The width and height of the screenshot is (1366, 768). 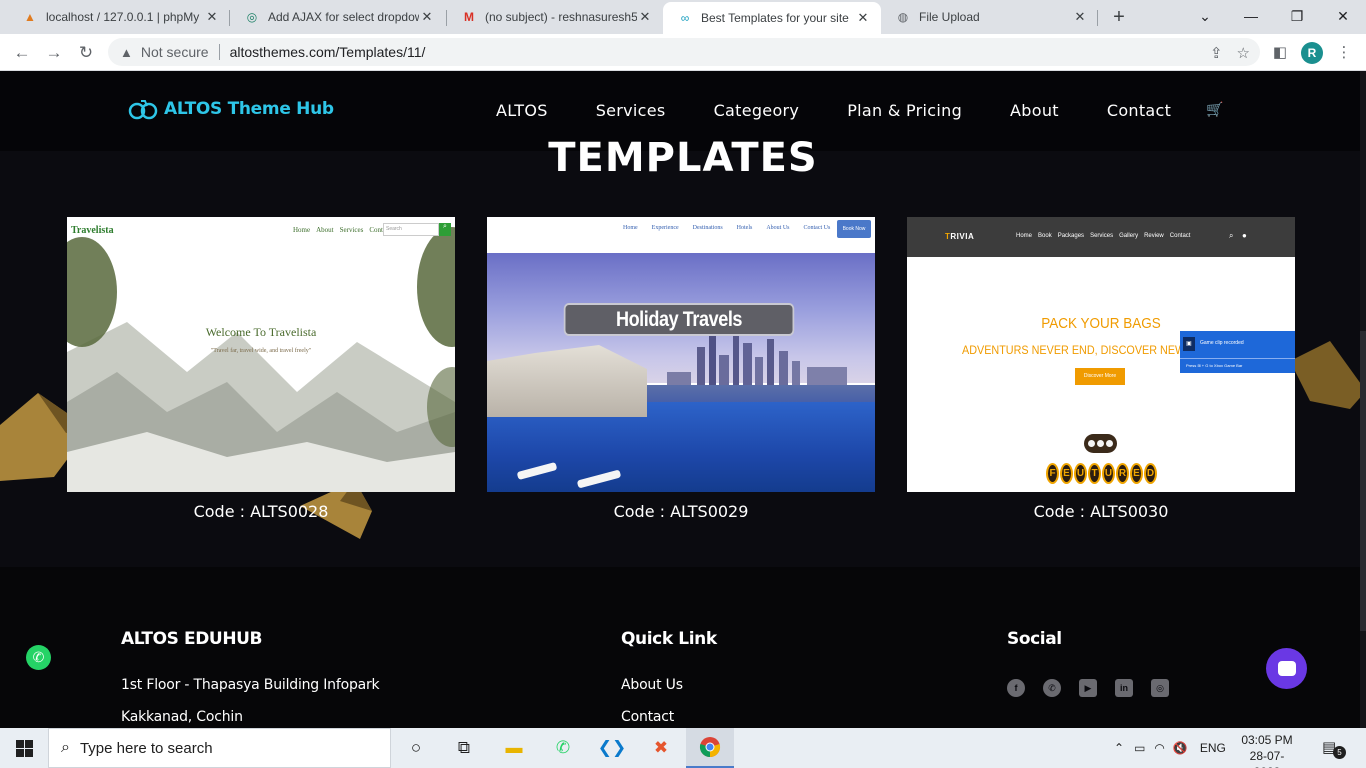 I want to click on globe-icon: ◍, so click(x=903, y=17).